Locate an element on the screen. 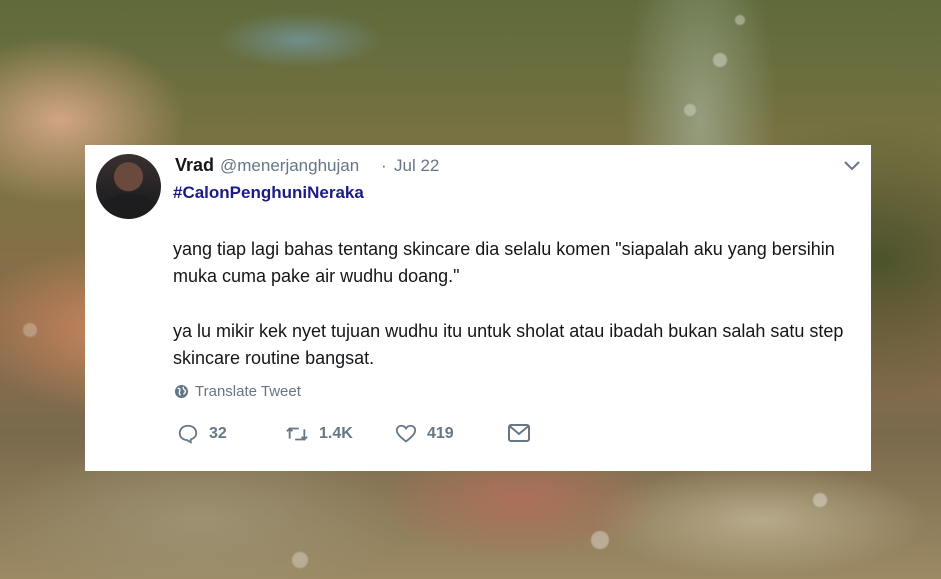 Image resolution: width=941 pixels, height=579 pixels. retweet-icon is located at coordinates (297, 434).